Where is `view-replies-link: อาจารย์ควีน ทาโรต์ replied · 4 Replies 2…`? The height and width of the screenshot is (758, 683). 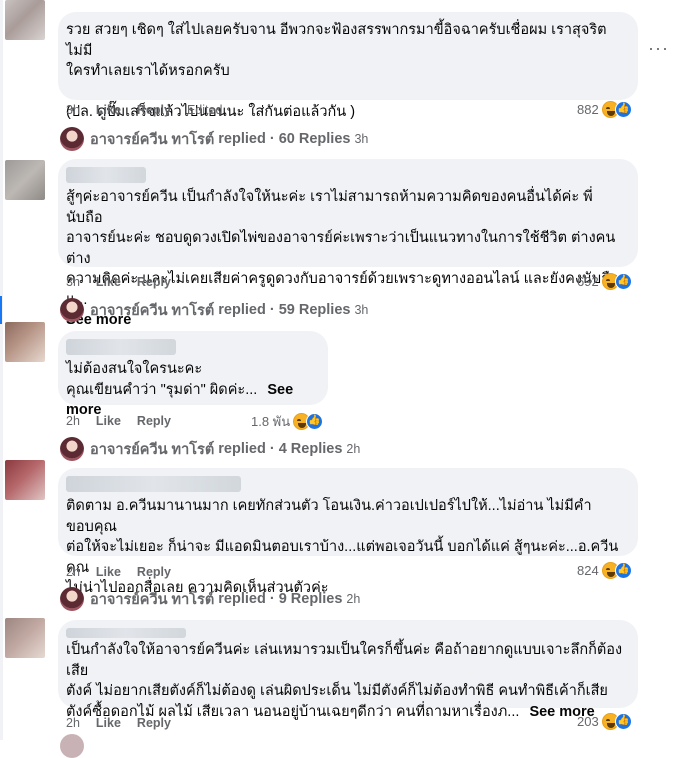 view-replies-link: อาจารย์ควีน ทาโรต์ replied · 4 Replies 2… is located at coordinates (210, 449).